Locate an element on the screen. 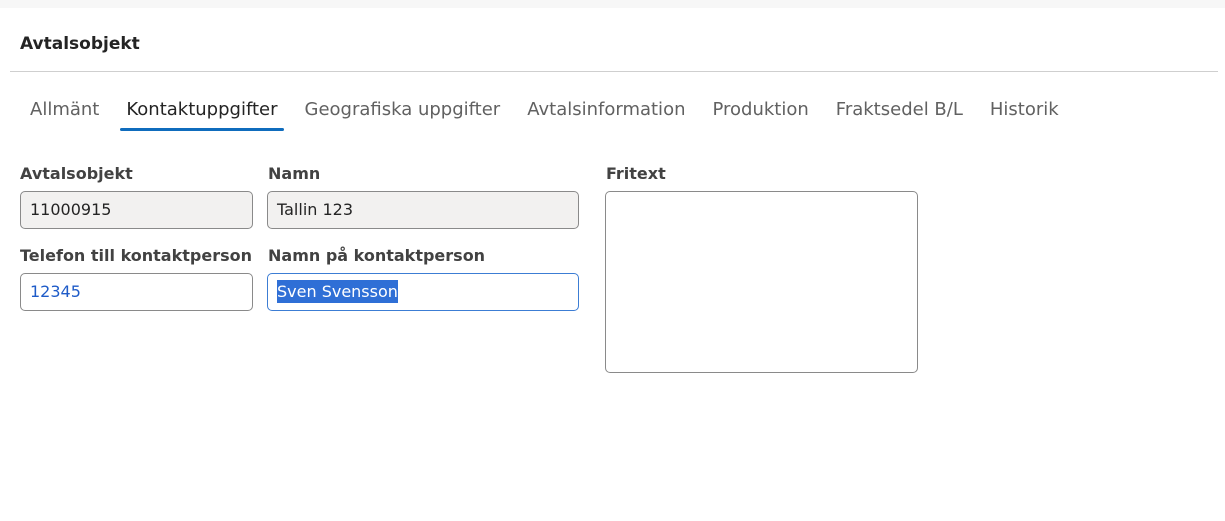 Image resolution: width=1225 pixels, height=521 pixels. namn-label: Namn is located at coordinates (294, 173).